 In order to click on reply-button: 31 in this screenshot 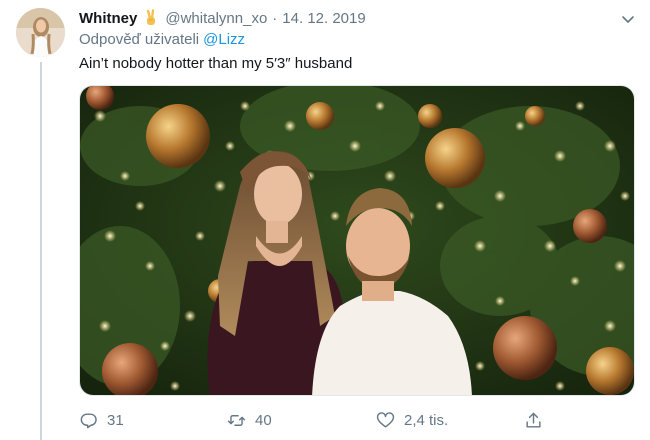, I will do `click(101, 420)`.